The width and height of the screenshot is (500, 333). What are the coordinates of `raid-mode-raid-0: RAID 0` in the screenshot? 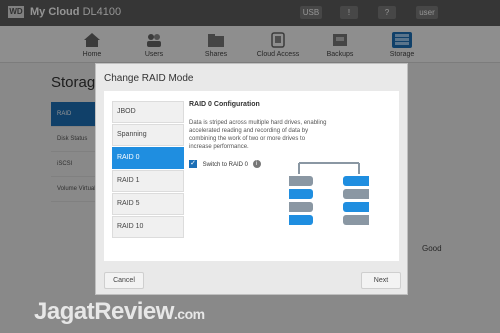 It's located at (148, 158).